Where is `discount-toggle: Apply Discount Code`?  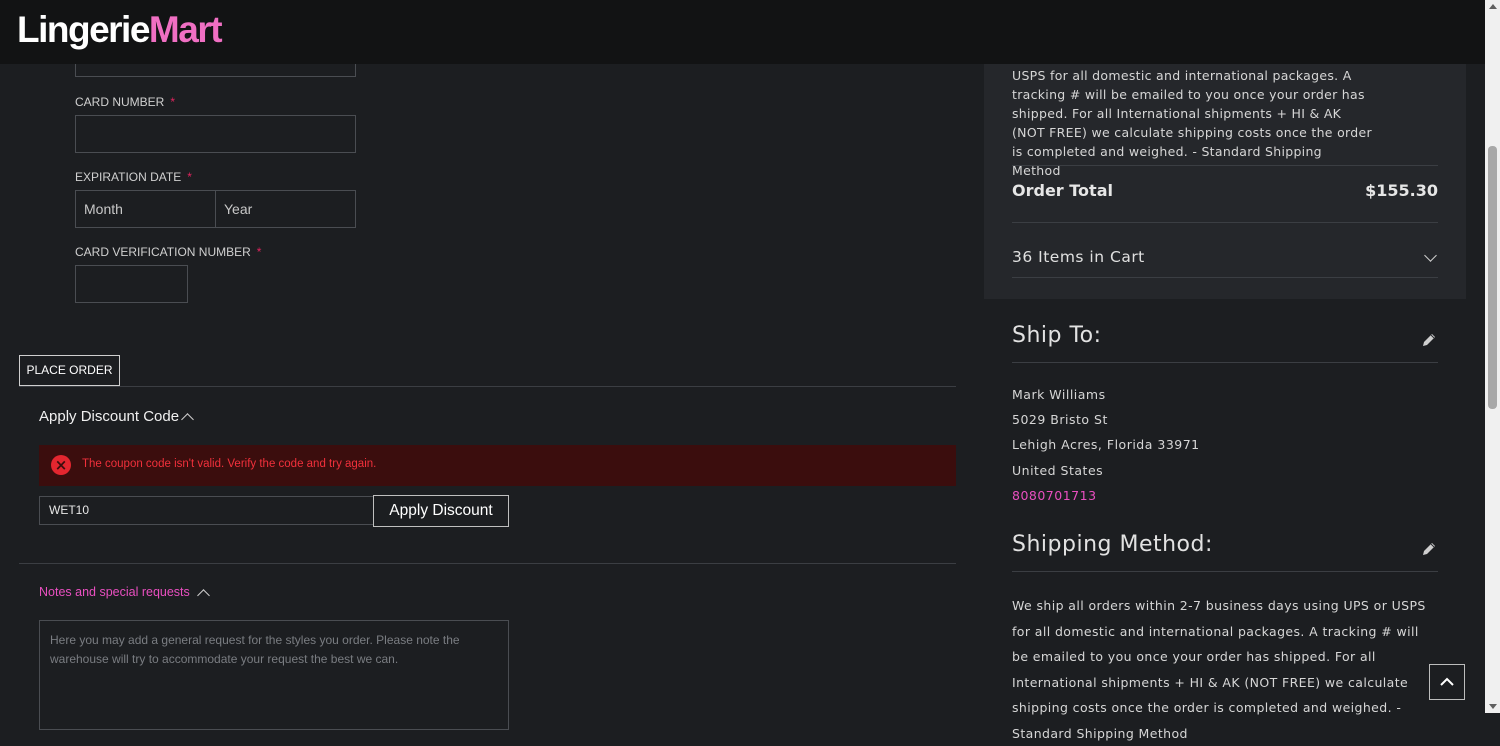
discount-toggle: Apply Discount Code is located at coordinates (109, 416).